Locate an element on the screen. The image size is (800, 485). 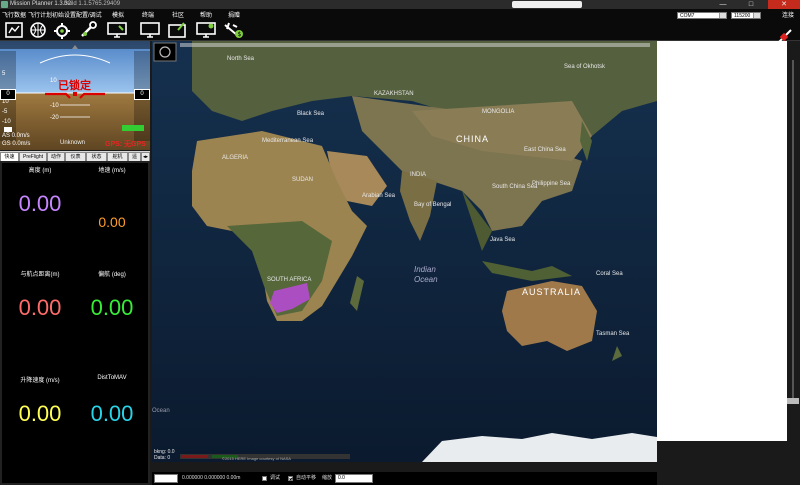
altitude-scale-box: 0 is located at coordinates (142, 94).